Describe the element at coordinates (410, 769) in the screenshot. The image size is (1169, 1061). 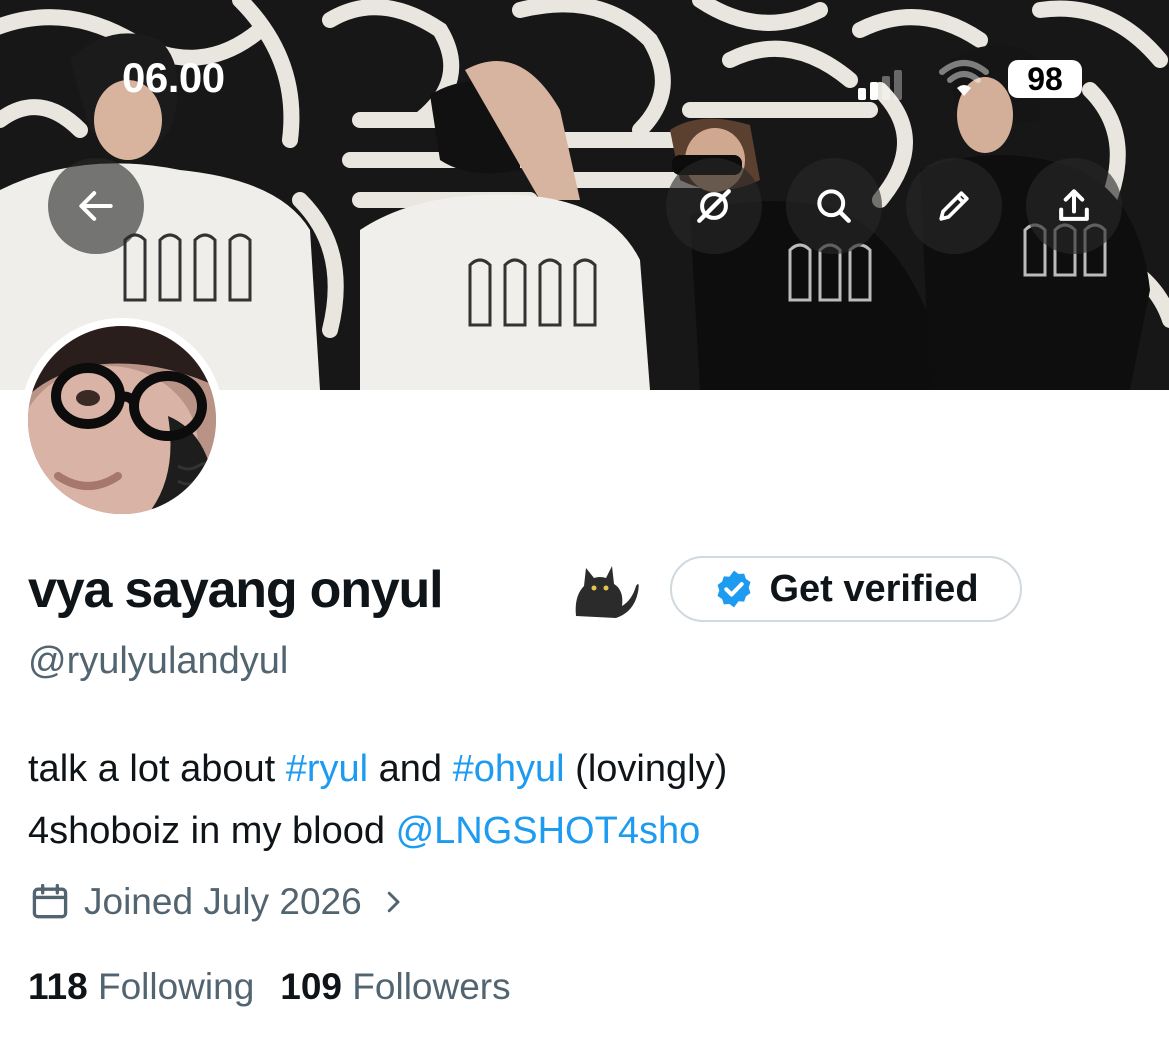
I see `bio-text: and` at that location.